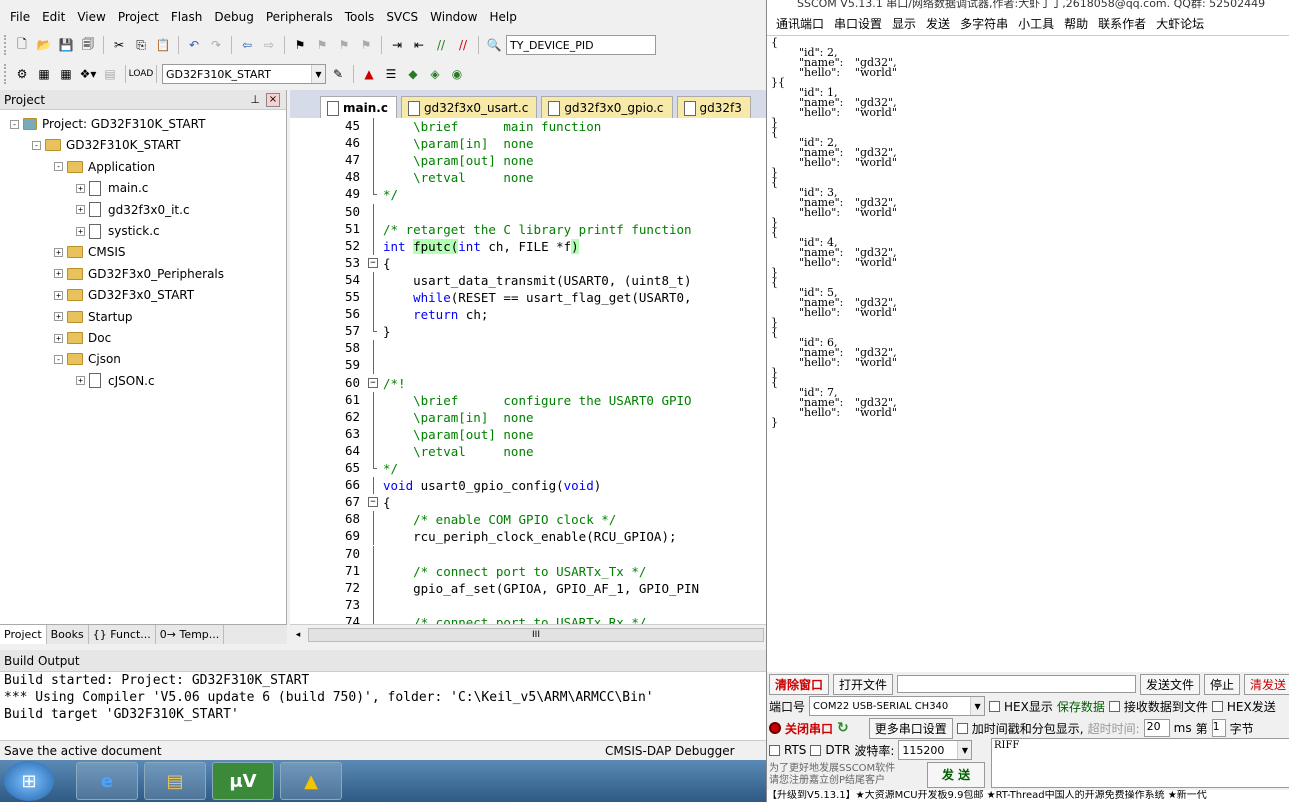 This screenshot has width=1289, height=802. I want to click on stop-build-icon: ▤, so click(110, 74).